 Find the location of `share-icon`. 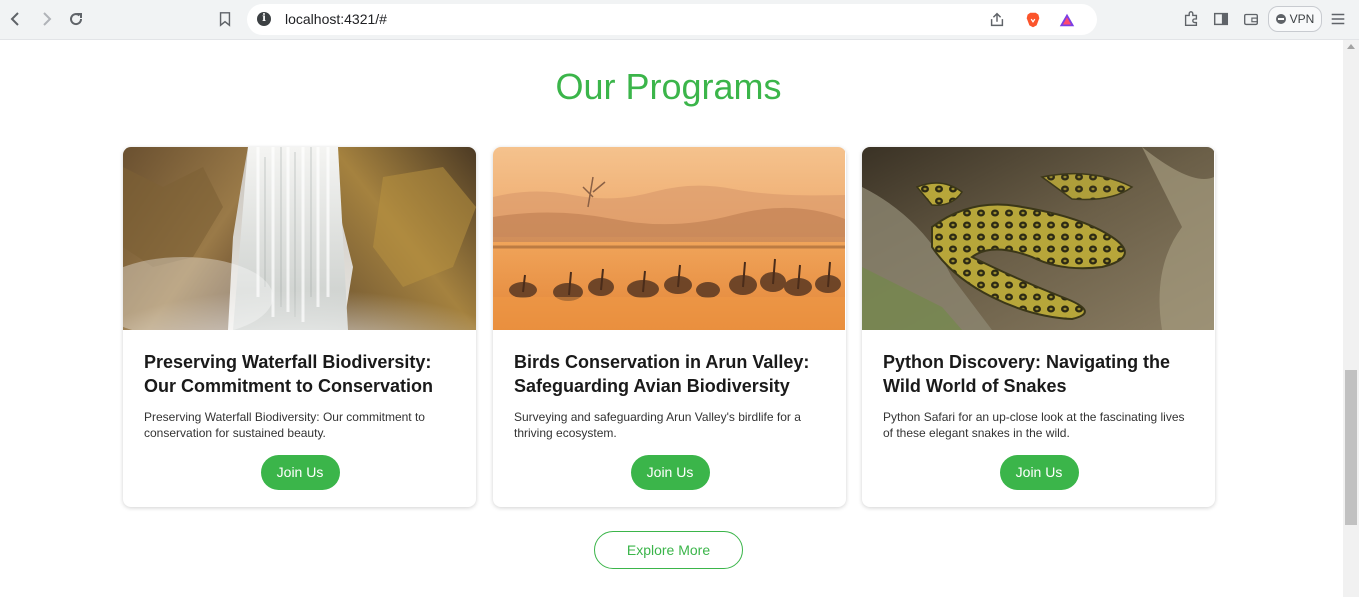

share-icon is located at coordinates (997, 19).